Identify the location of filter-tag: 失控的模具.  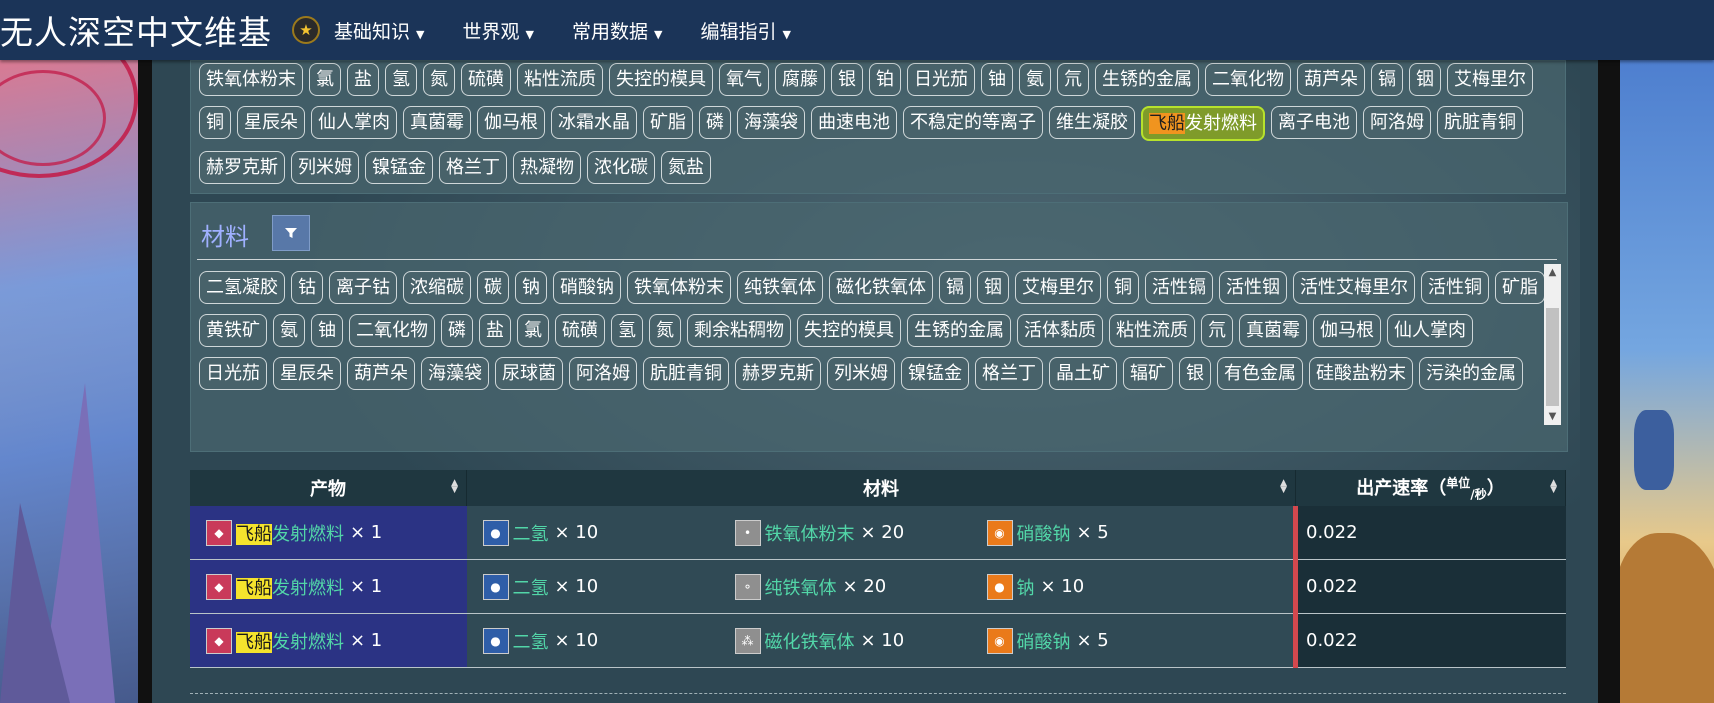
(849, 330).